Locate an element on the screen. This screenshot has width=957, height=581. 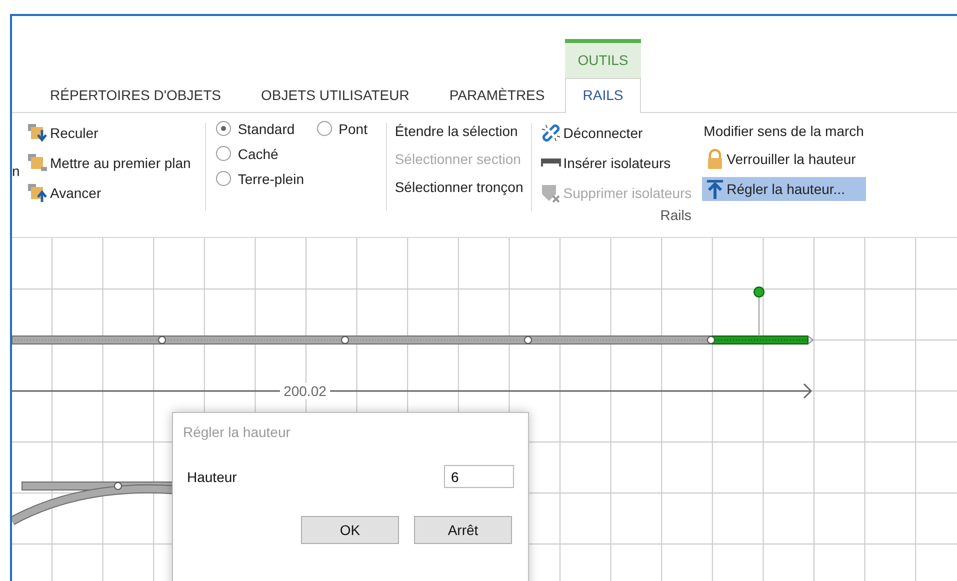
group-label: Rails is located at coordinates (676, 214).